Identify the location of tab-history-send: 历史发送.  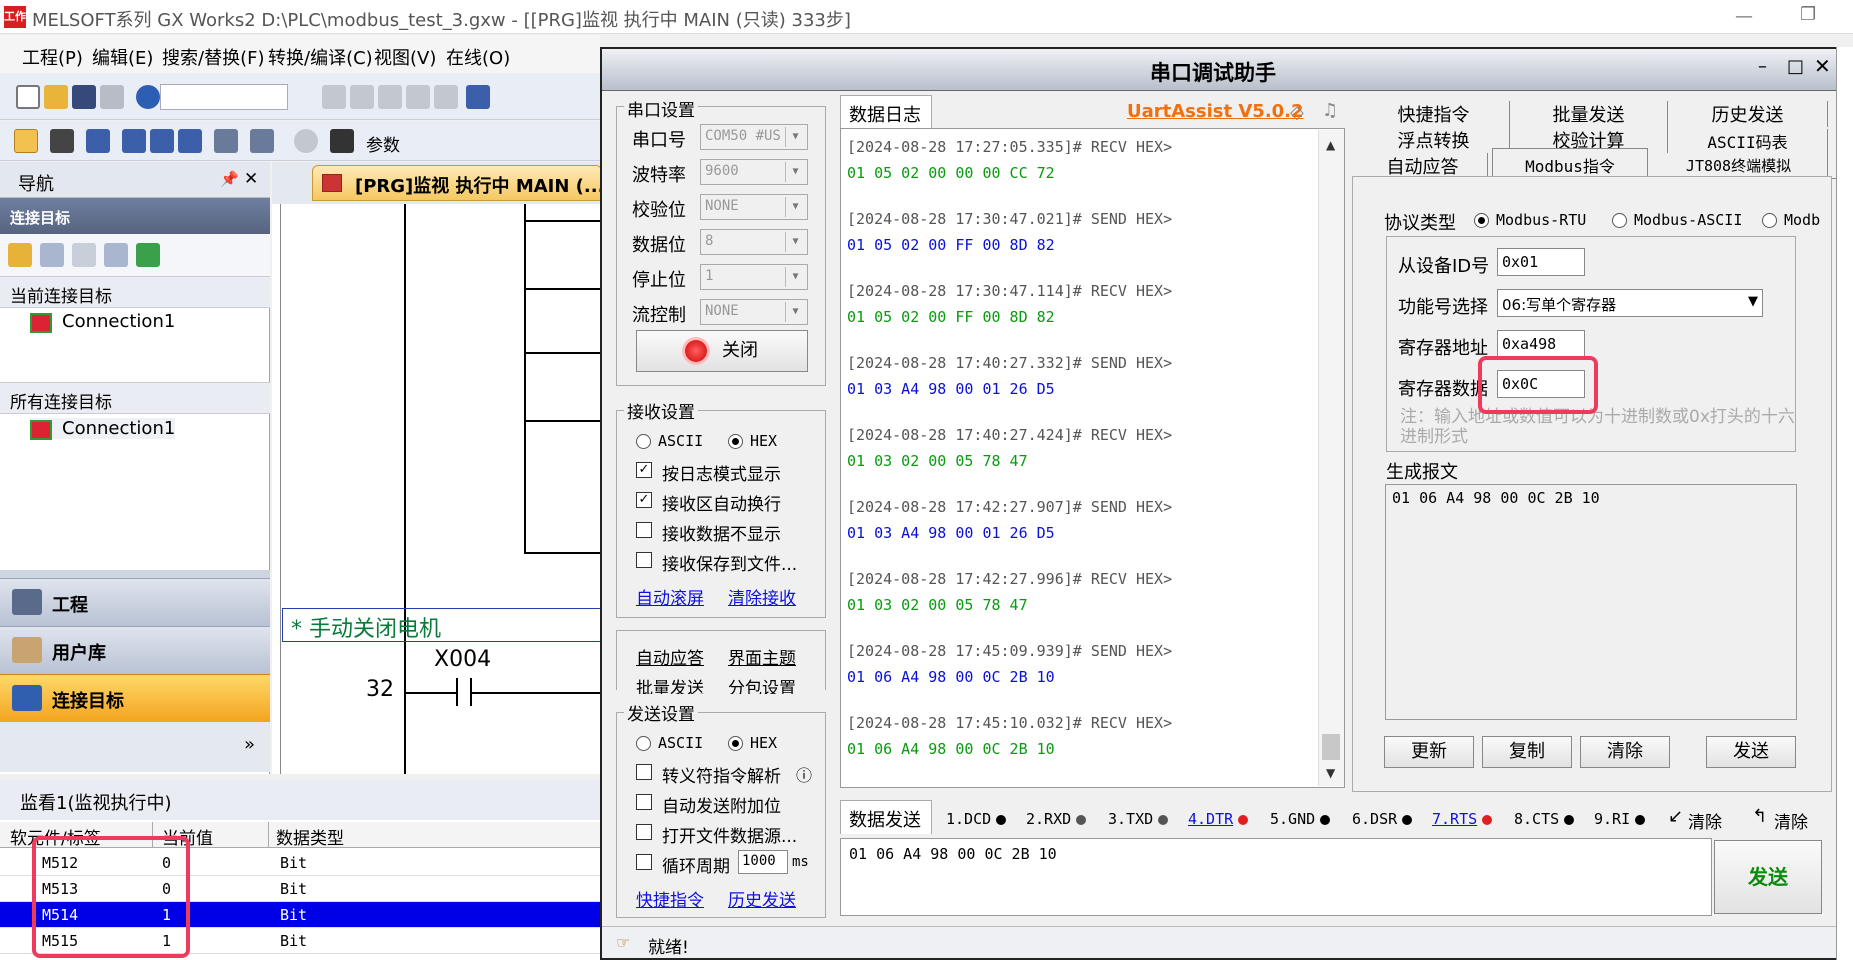
(1748, 114).